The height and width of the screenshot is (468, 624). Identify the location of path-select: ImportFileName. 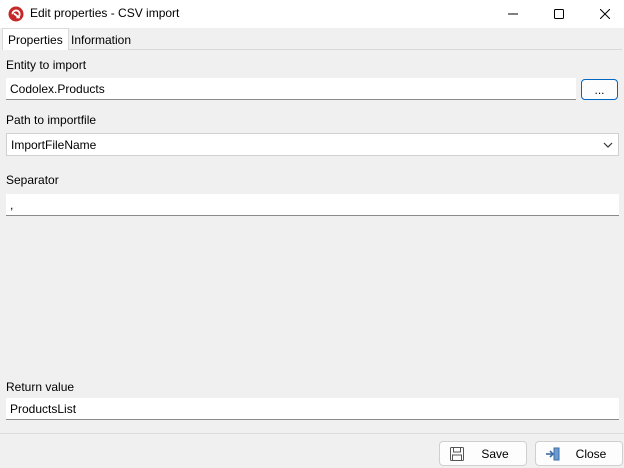
(312, 144).